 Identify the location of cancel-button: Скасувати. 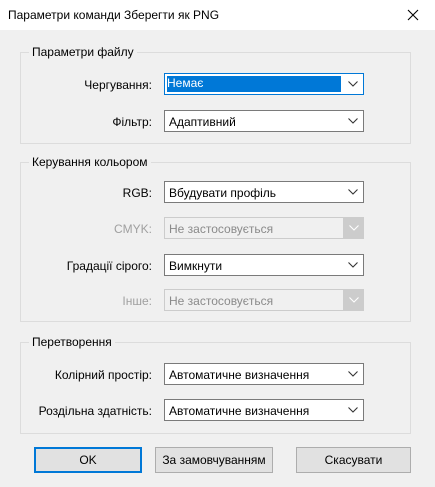
(353, 460).